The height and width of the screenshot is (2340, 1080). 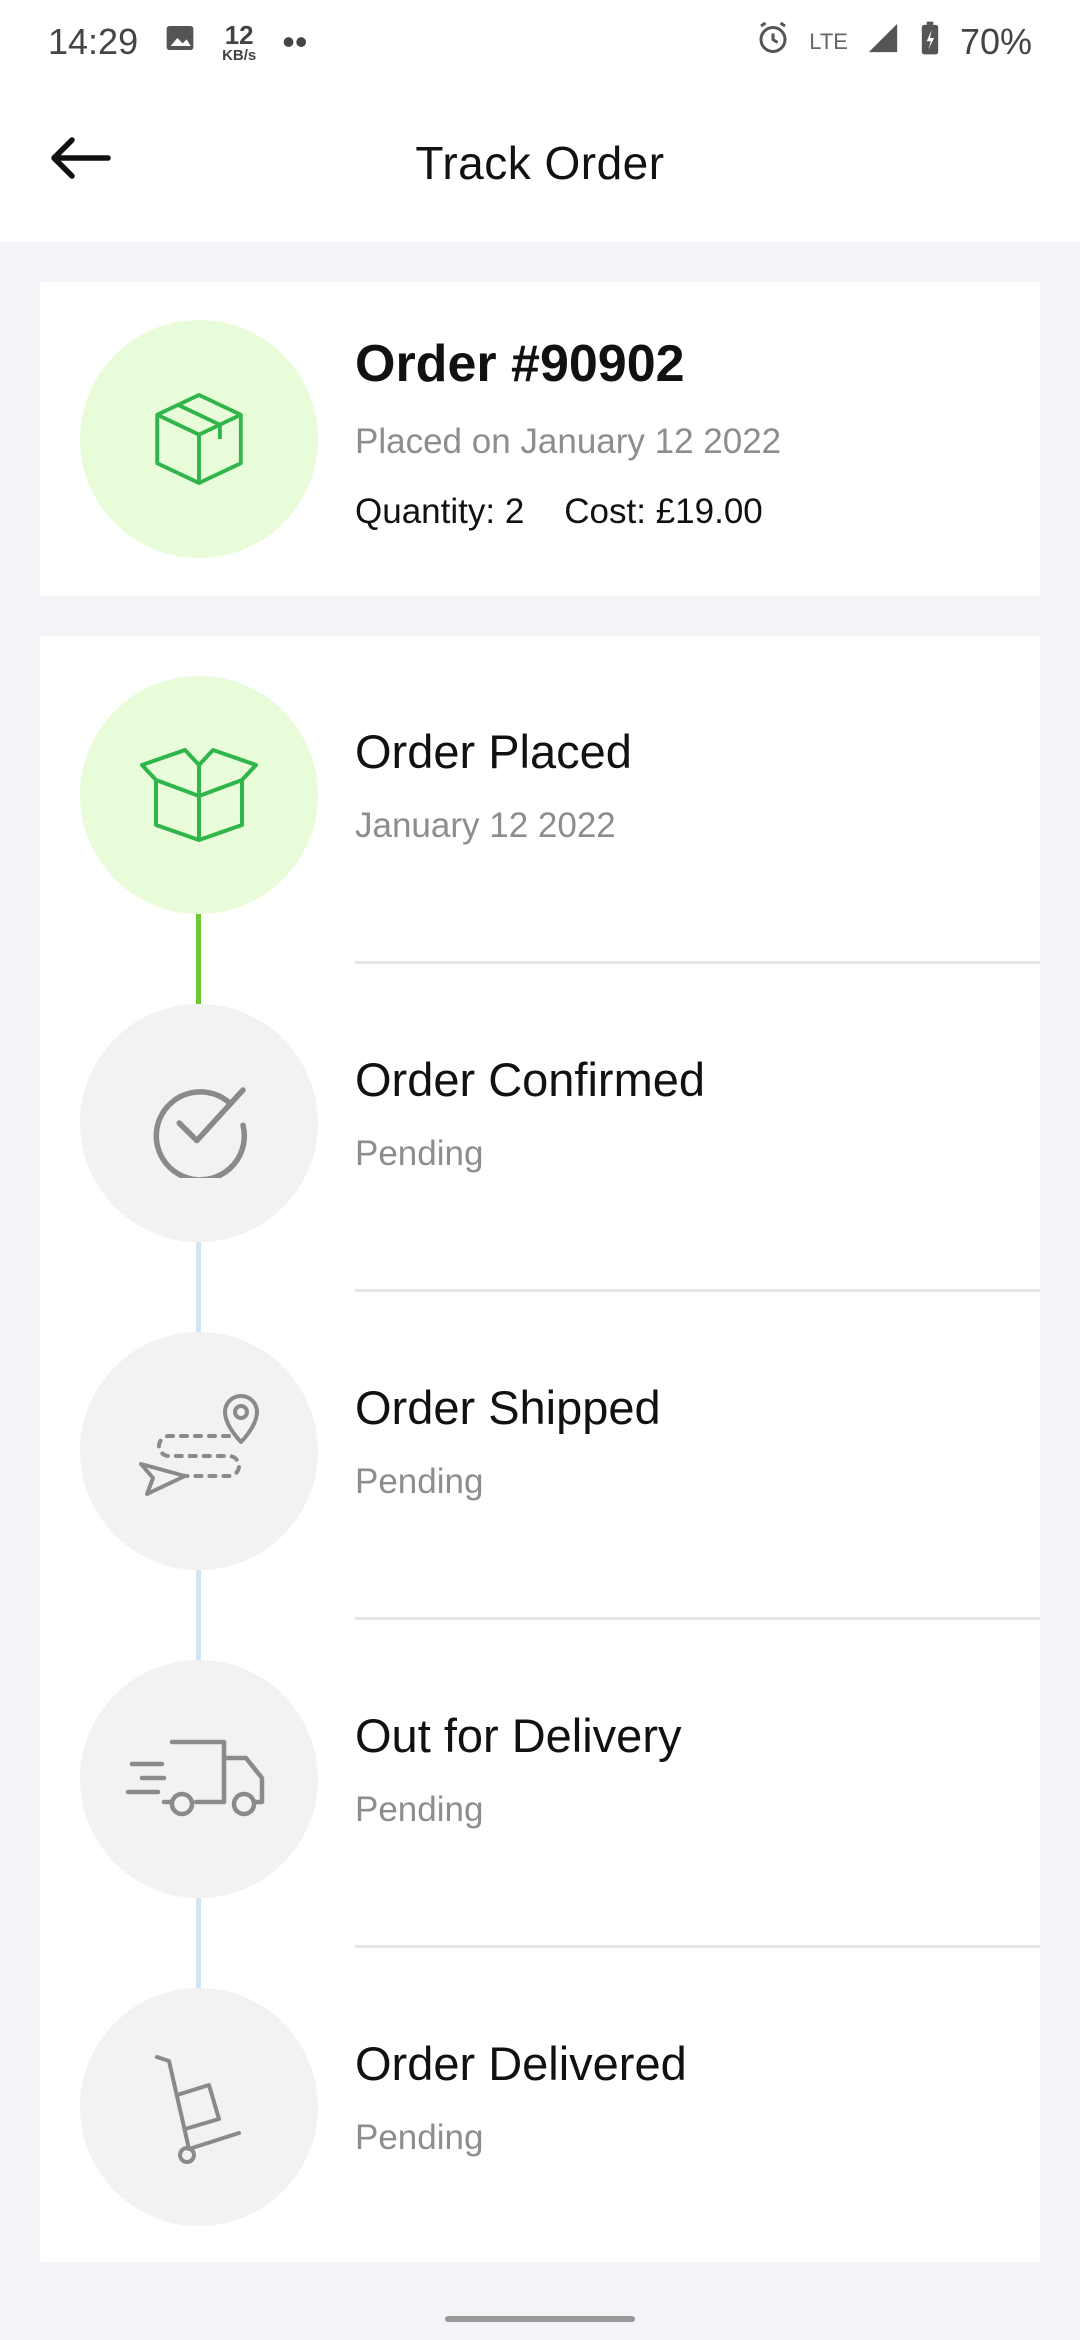 I want to click on package-icon, so click(x=199, y=439).